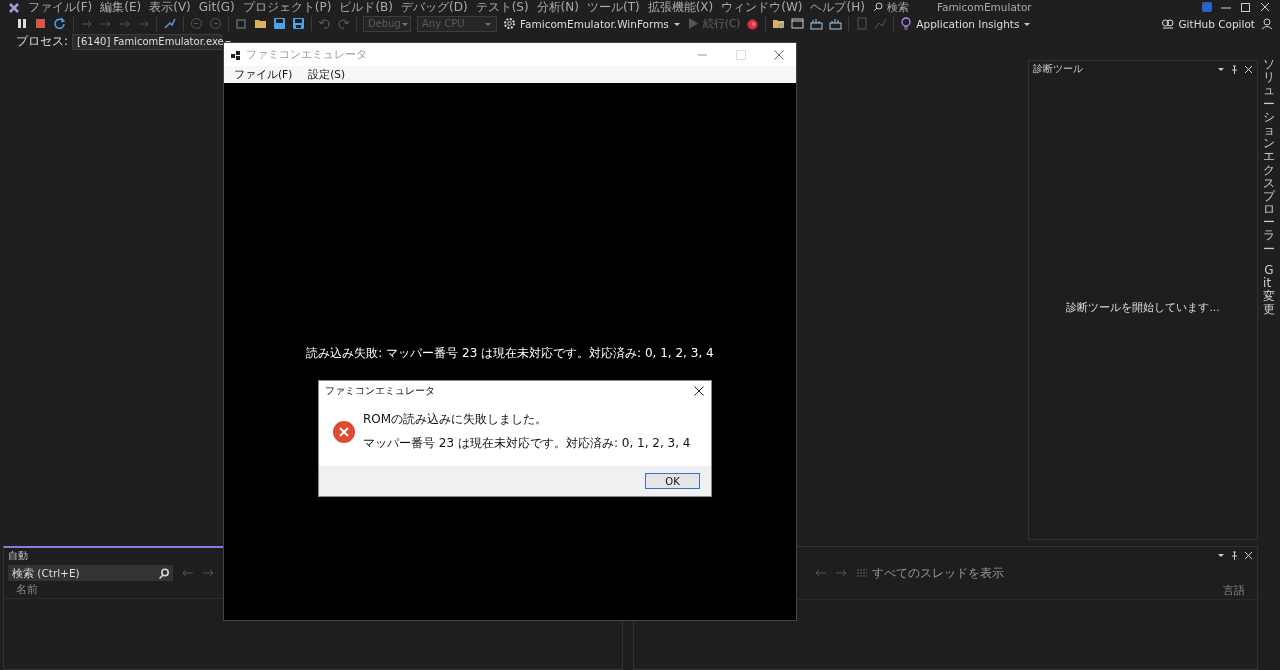 This screenshot has height=670, width=1280. I want to click on error-icon, so click(344, 431).